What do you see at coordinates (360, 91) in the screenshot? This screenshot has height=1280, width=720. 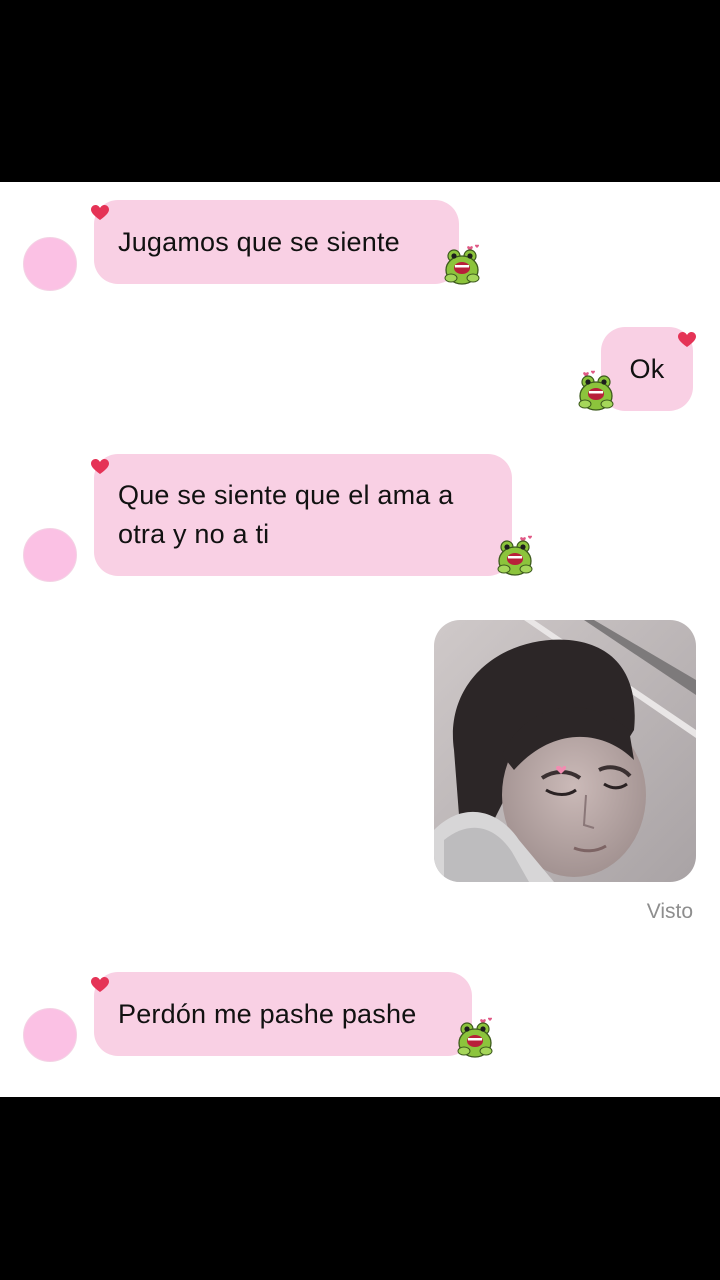 I see `top-black-bar` at bounding box center [360, 91].